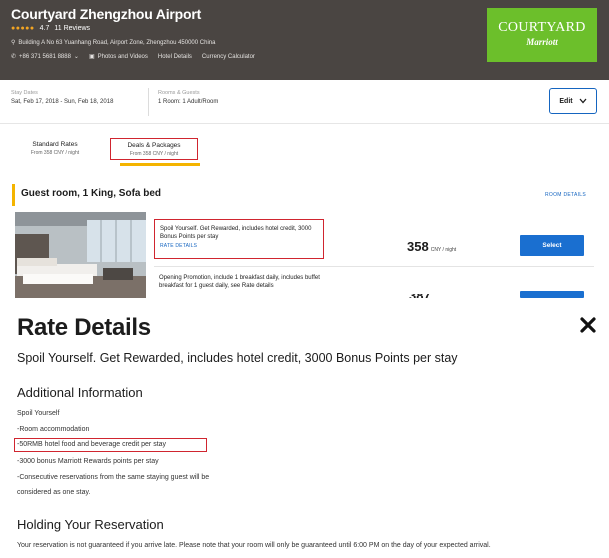  Describe the element at coordinates (13, 43) in the screenshot. I see `location-pin-icon: ⚲` at that location.